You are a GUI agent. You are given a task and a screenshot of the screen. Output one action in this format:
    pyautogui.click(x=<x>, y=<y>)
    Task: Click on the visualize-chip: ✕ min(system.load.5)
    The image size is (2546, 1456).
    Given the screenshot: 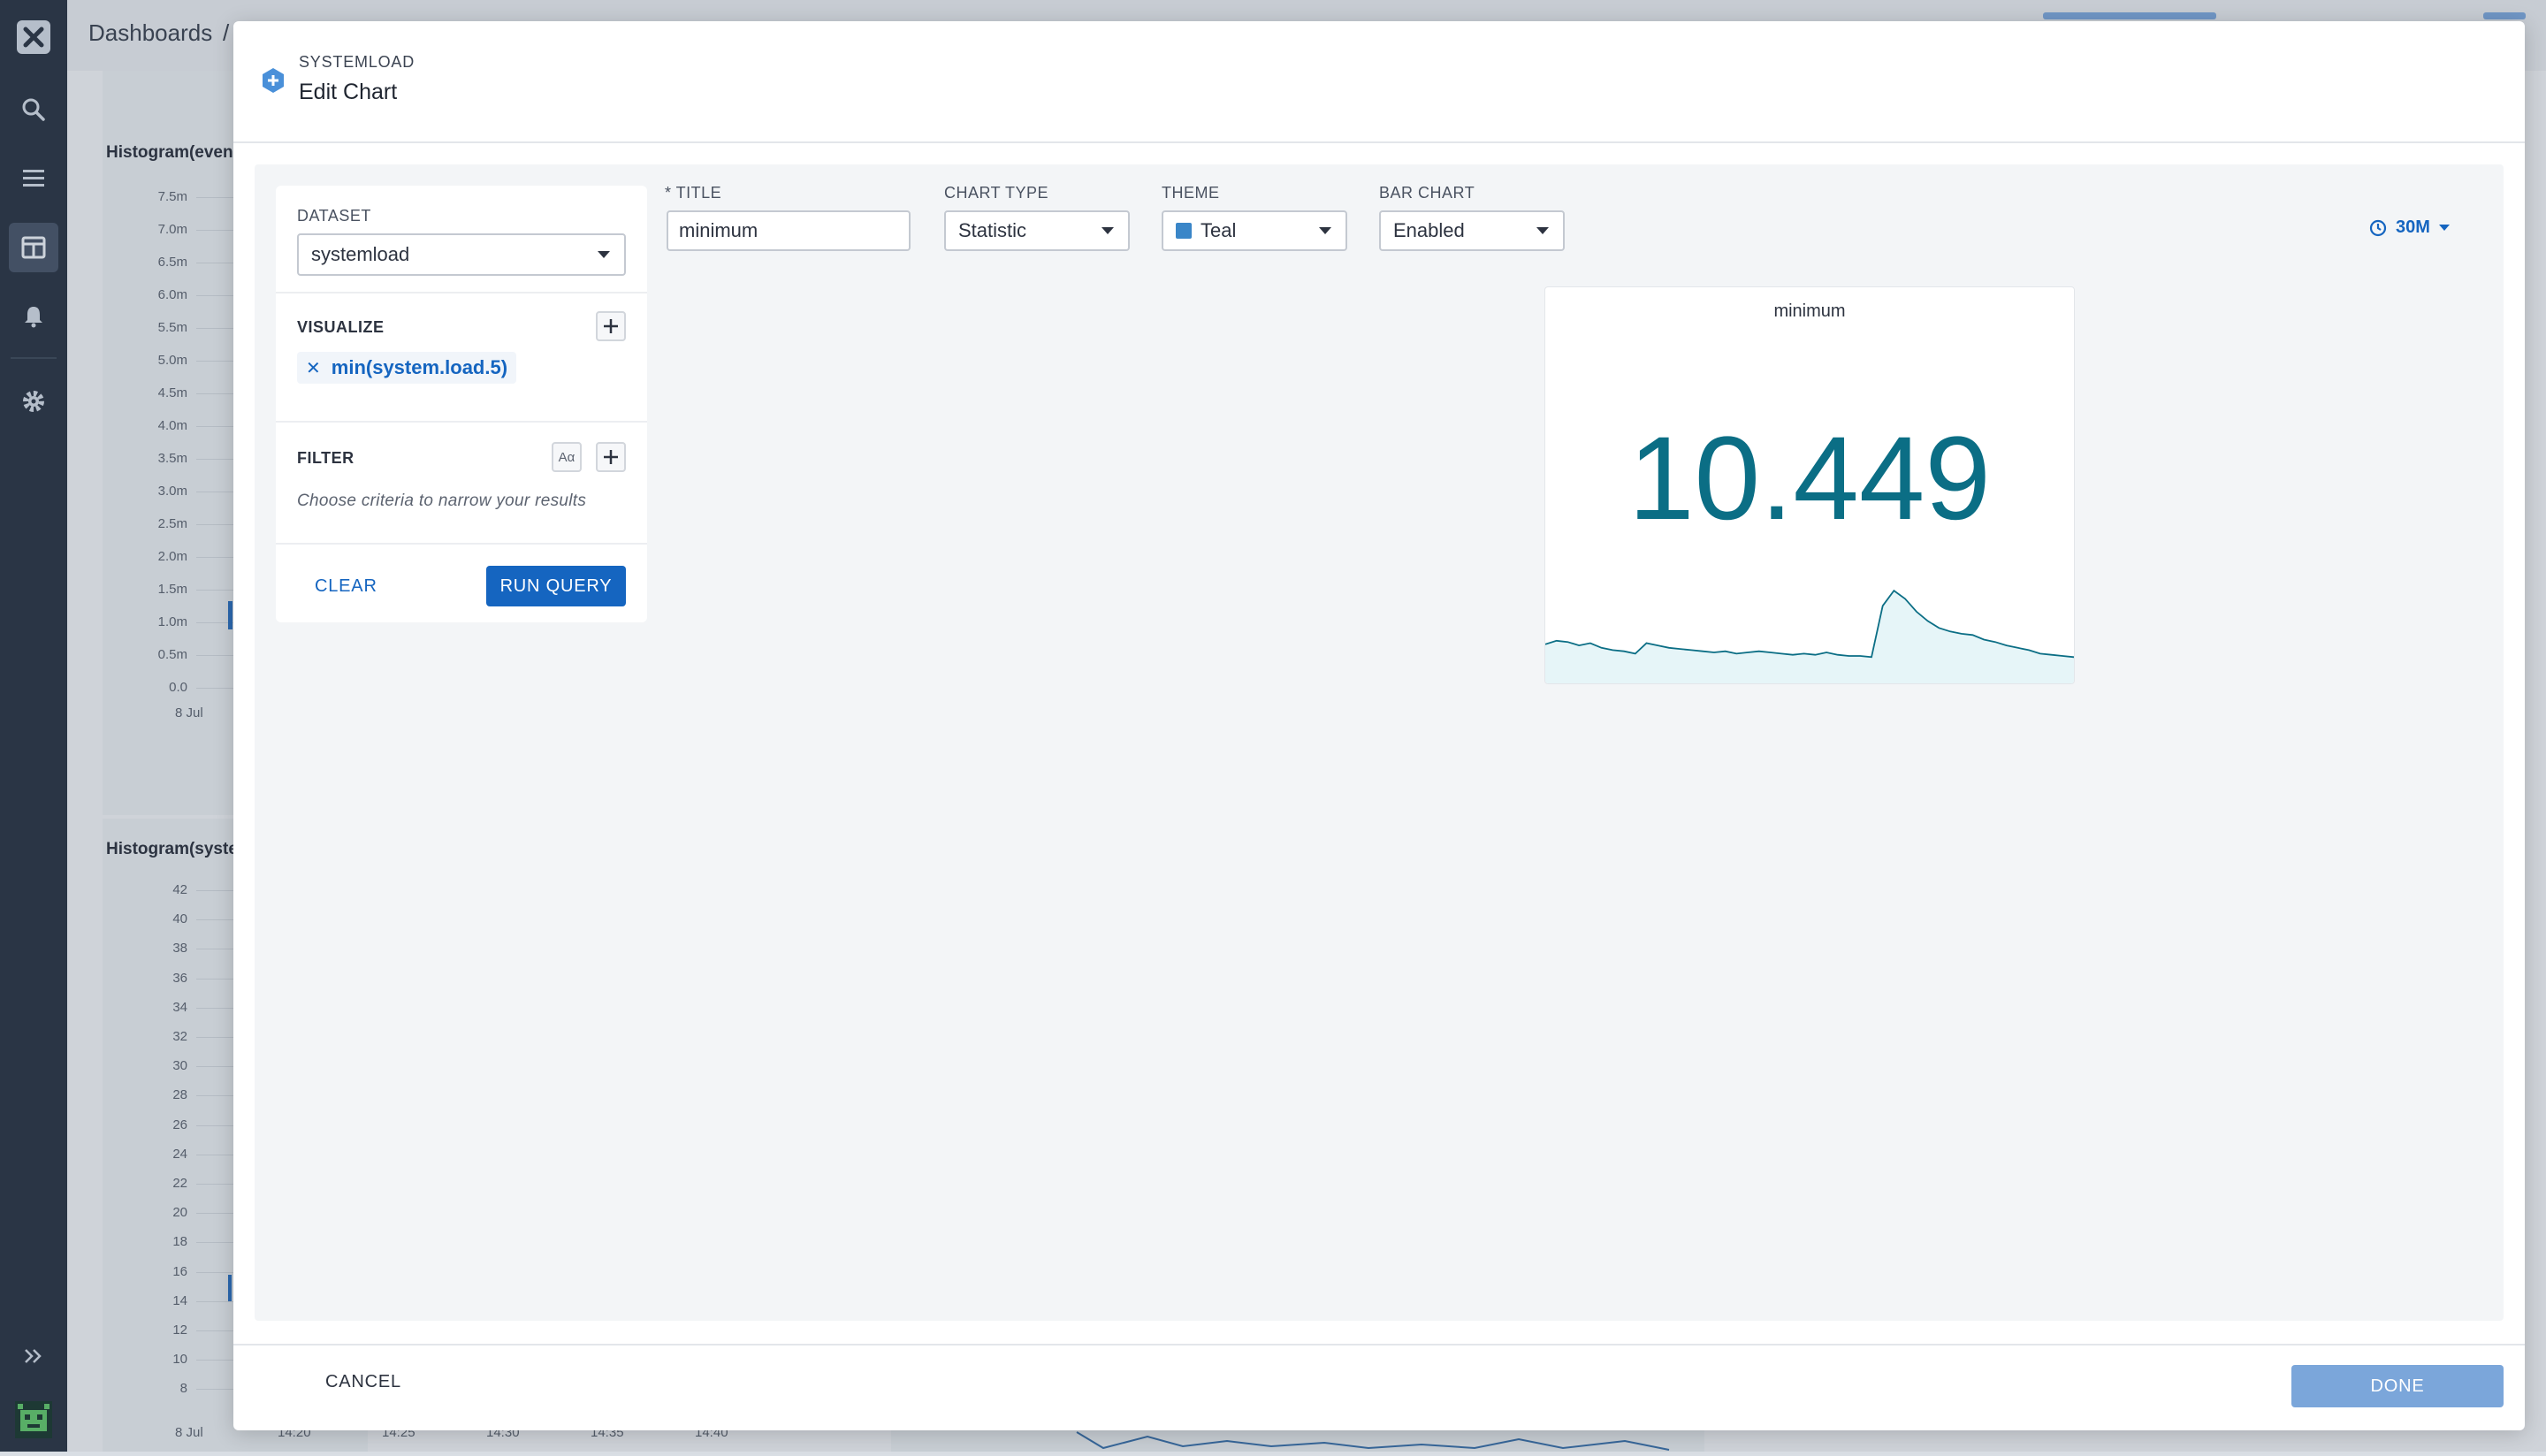 What is the action you would take?
    pyautogui.click(x=407, y=368)
    